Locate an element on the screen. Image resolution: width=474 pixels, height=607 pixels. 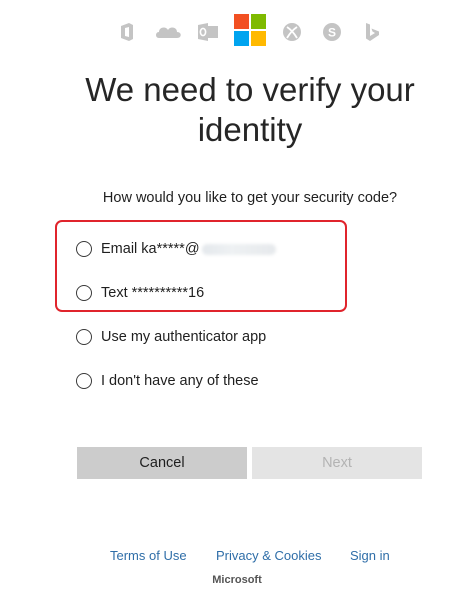
email-domain-redaction is located at coordinates (238, 249).